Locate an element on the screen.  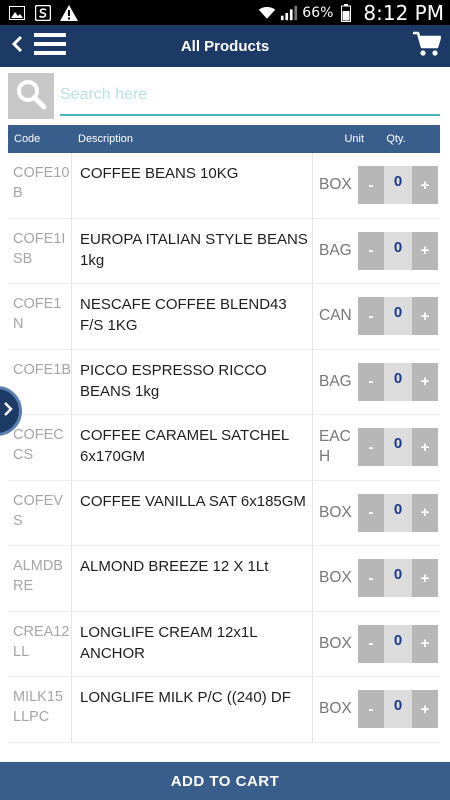
product-code: CREA12LL is located at coordinates (40, 643).